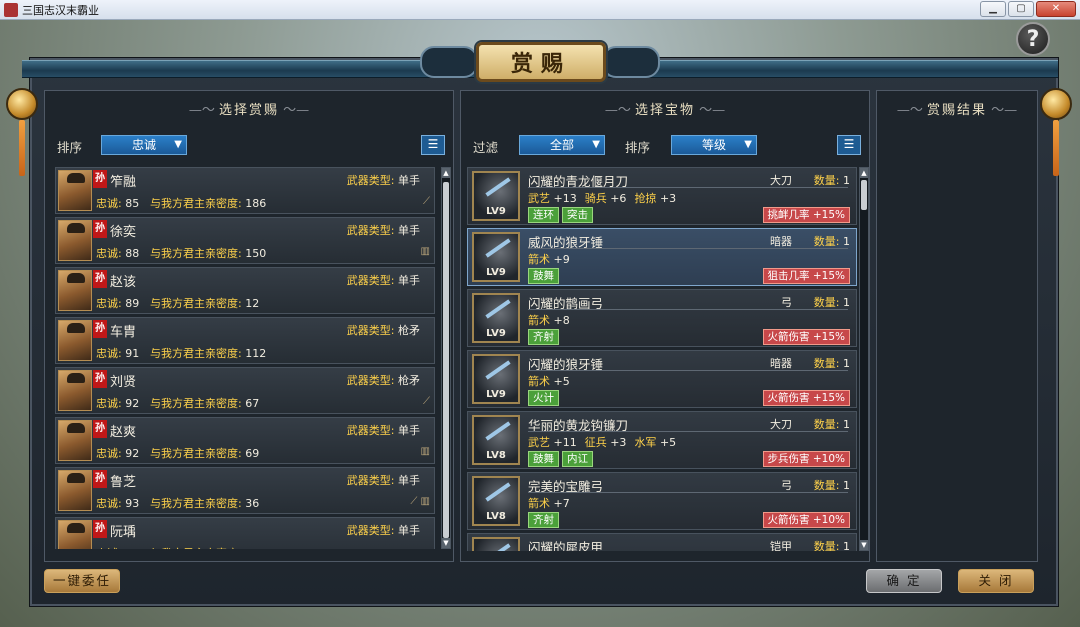  Describe the element at coordinates (562, 145) in the screenshot. I see `treasure-filter-dropdown: 全部 ▼` at that location.